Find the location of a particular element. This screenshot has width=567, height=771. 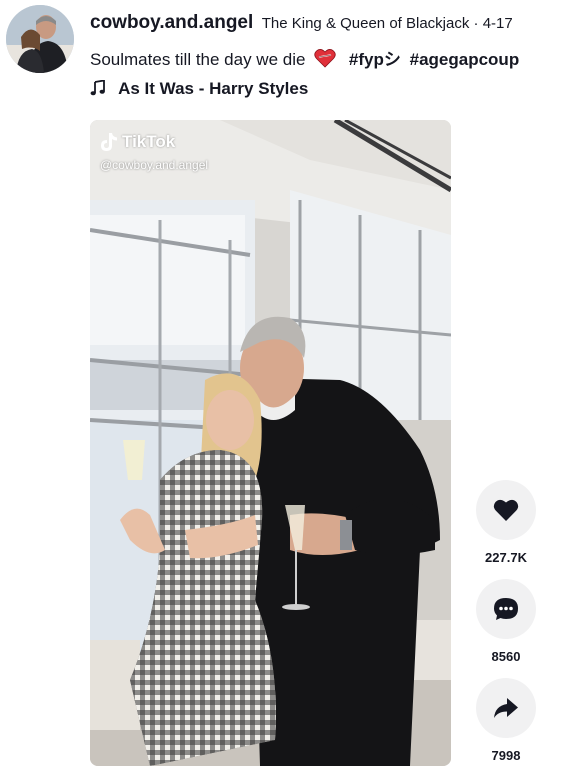

share-button is located at coordinates (506, 708).